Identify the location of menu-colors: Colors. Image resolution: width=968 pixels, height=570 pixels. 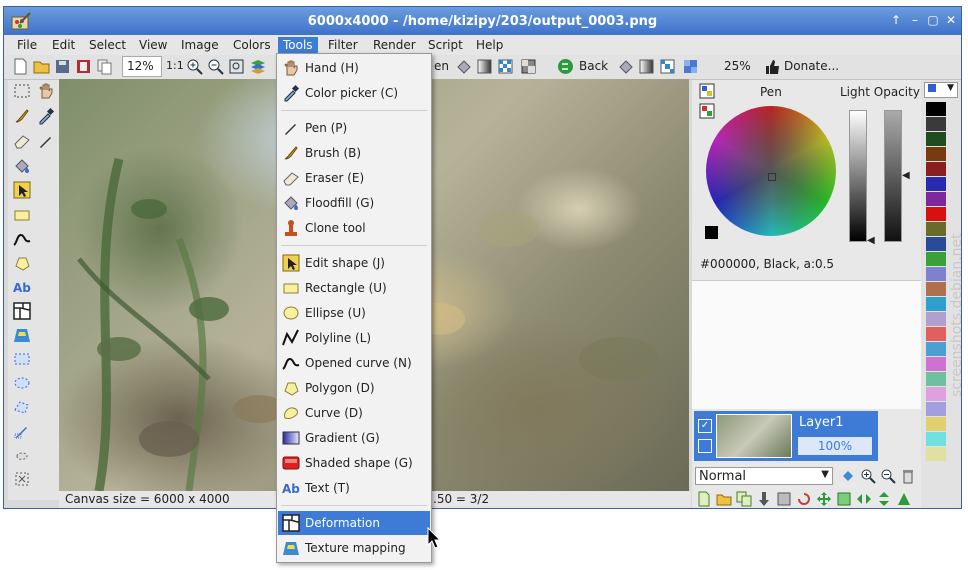
(252, 45).